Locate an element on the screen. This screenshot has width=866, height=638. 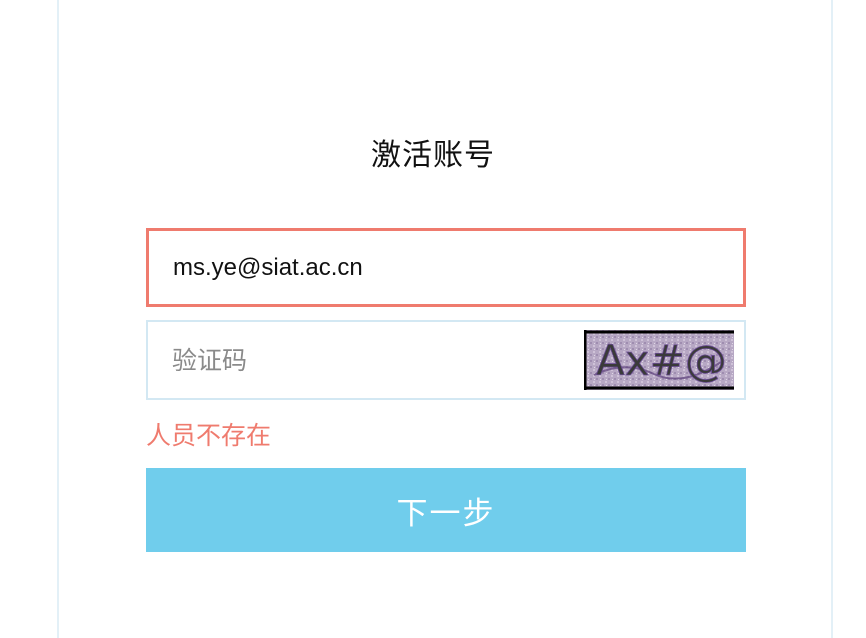
error-message: 人员不存在 is located at coordinates (209, 435).